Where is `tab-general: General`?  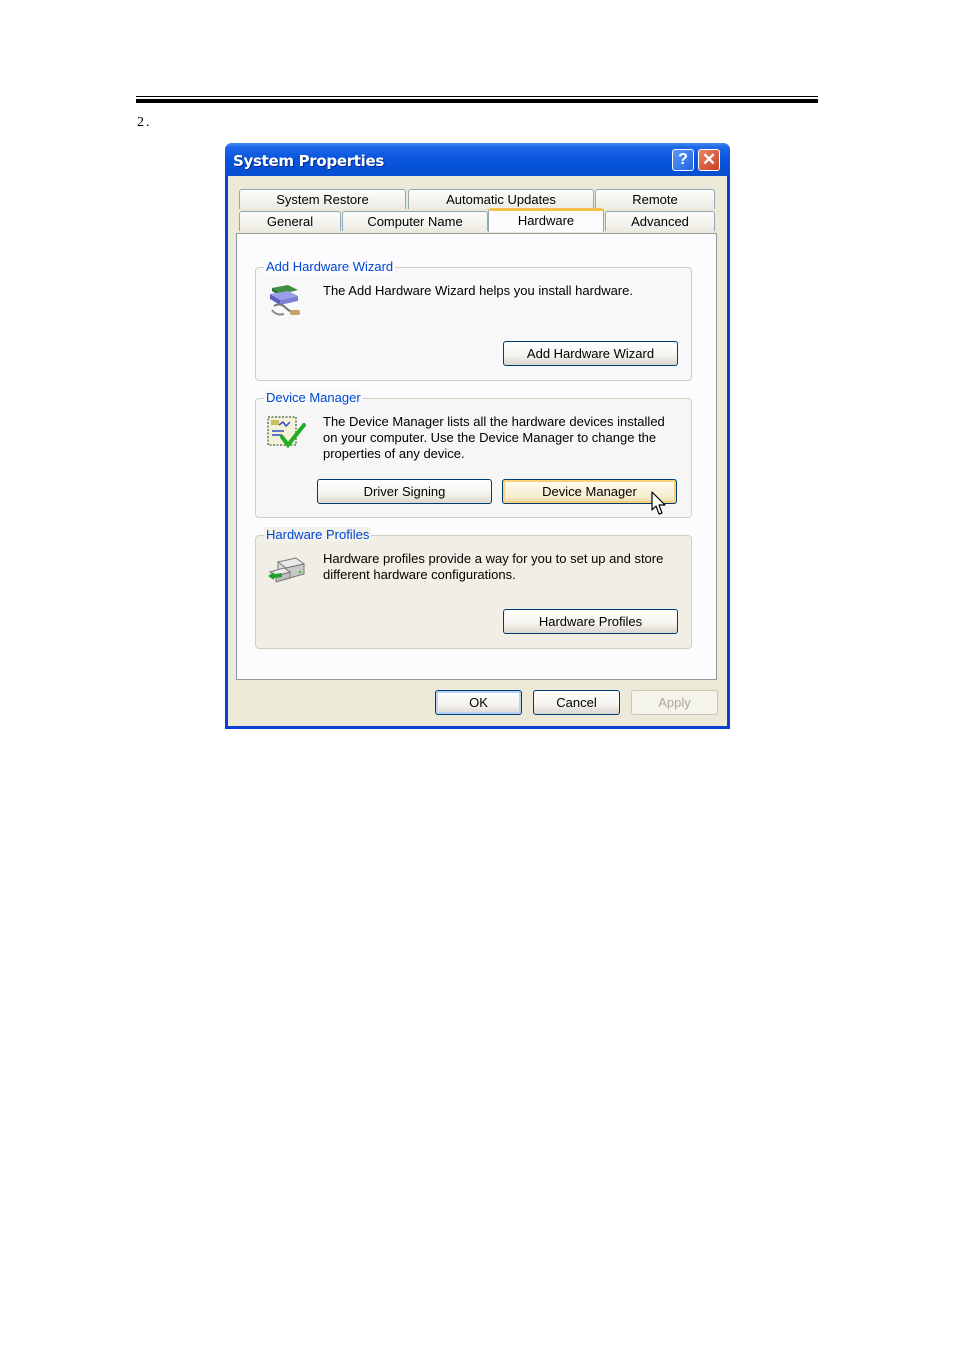 tab-general: General is located at coordinates (290, 221).